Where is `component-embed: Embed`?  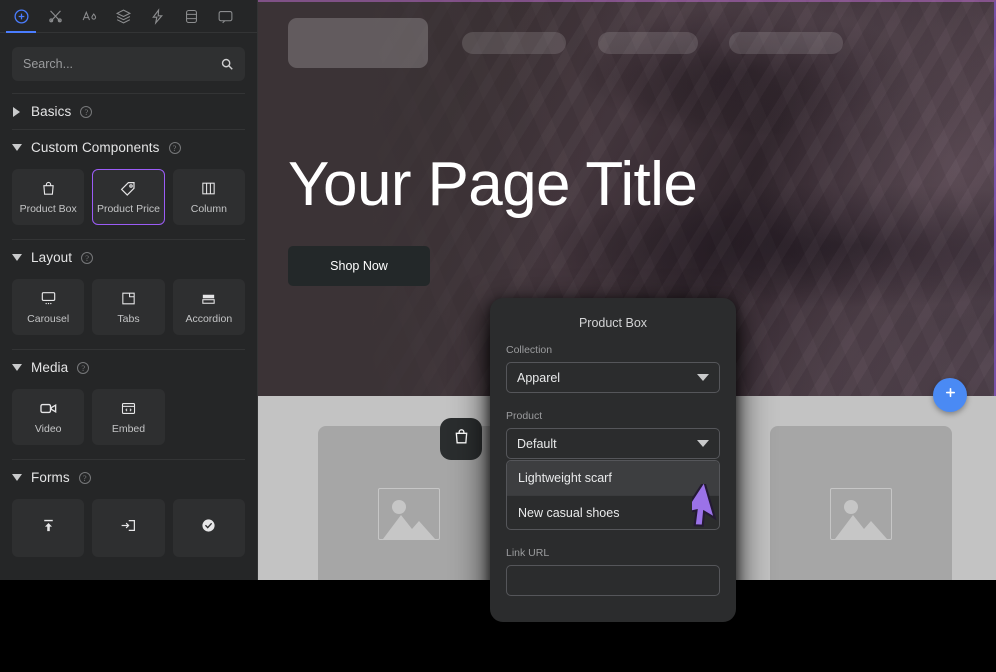
component-embed: Embed is located at coordinates (128, 417).